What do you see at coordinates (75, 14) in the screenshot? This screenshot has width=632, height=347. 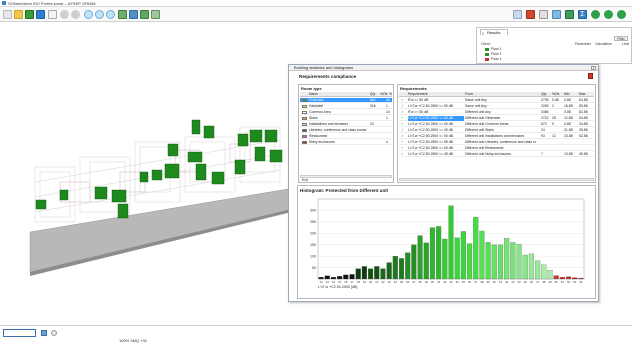 I see `redo-icon` at bounding box center [75, 14].